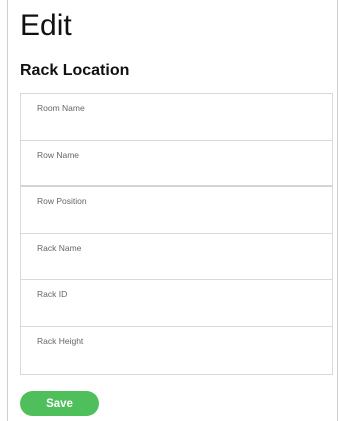 The width and height of the screenshot is (339, 421). I want to click on rack-name-field: Rack Name, so click(176, 257).